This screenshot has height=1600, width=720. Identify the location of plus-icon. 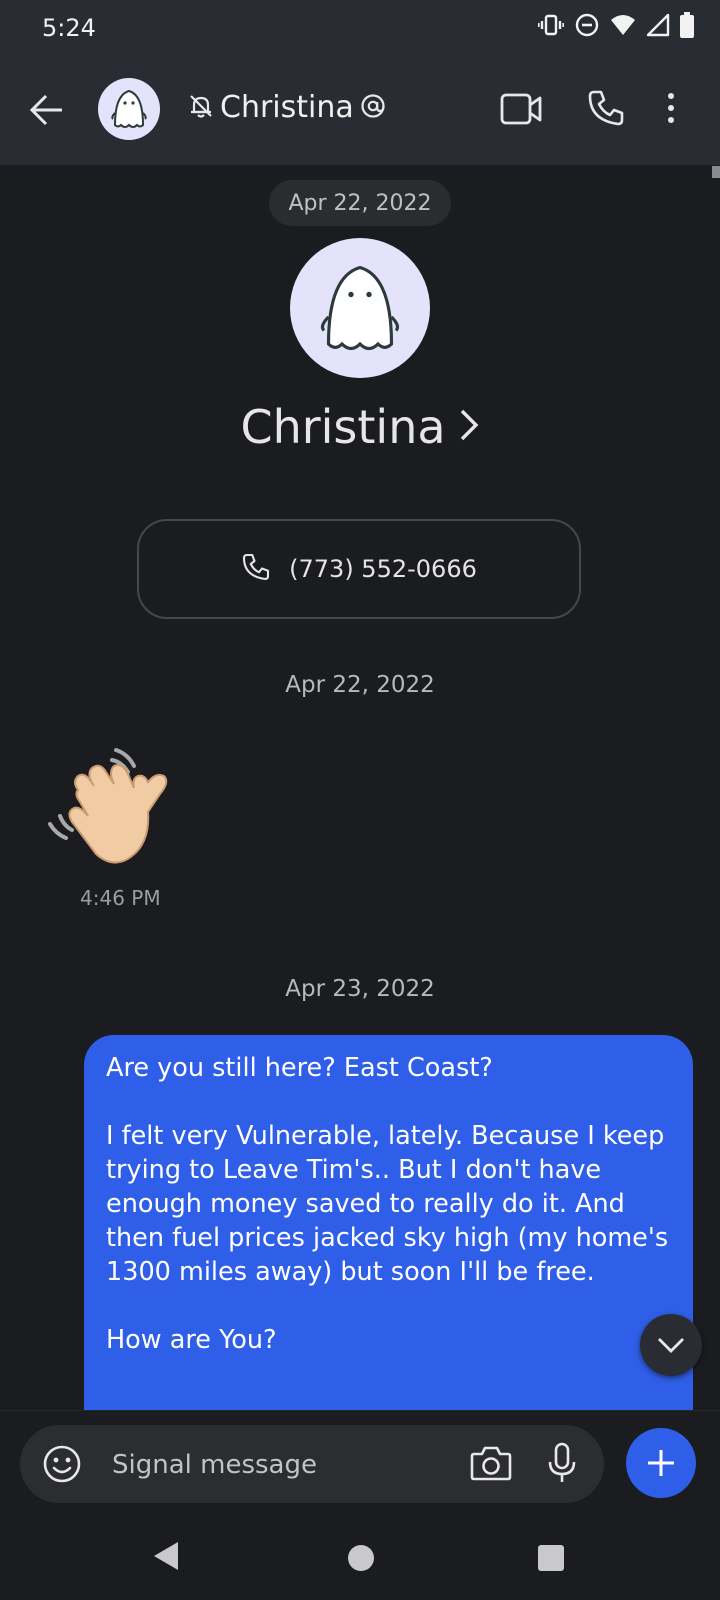
(661, 1463).